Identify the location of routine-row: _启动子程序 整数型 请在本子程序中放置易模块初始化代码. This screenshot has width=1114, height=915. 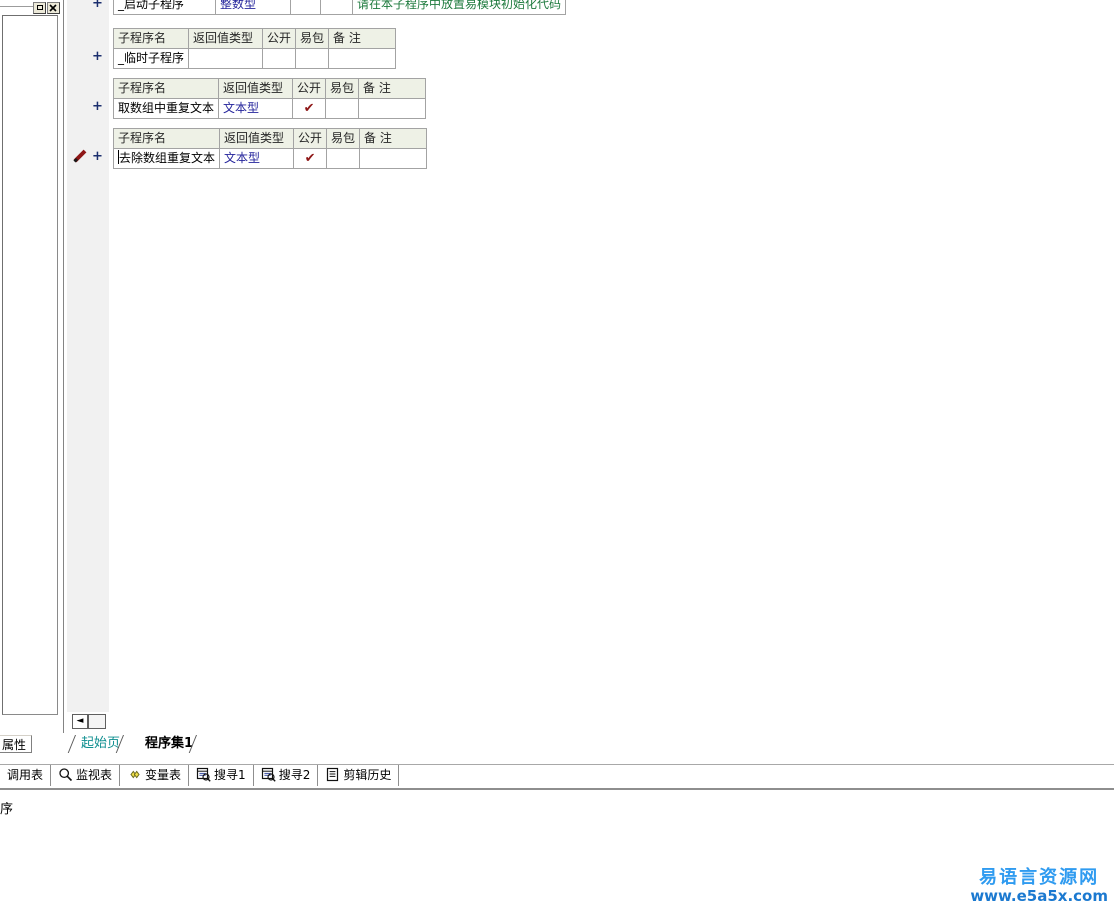
(340, 7).